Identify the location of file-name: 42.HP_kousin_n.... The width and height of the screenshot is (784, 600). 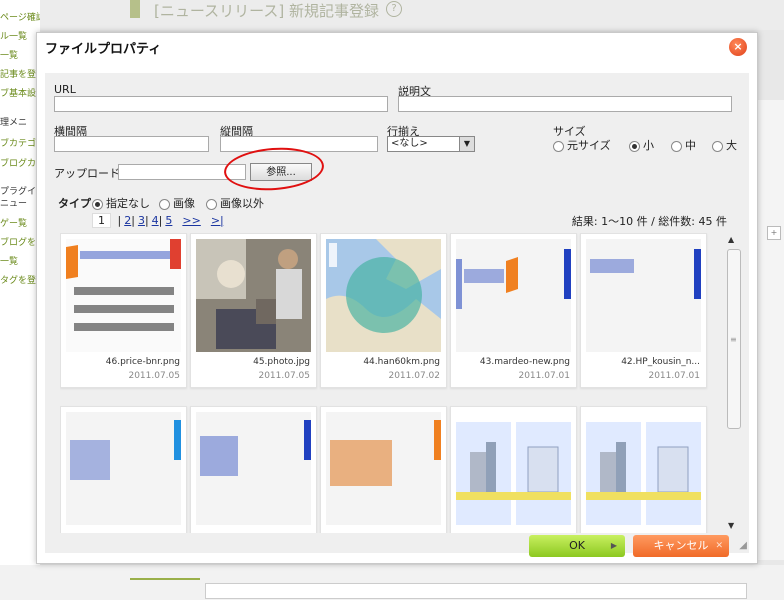
(660, 362).